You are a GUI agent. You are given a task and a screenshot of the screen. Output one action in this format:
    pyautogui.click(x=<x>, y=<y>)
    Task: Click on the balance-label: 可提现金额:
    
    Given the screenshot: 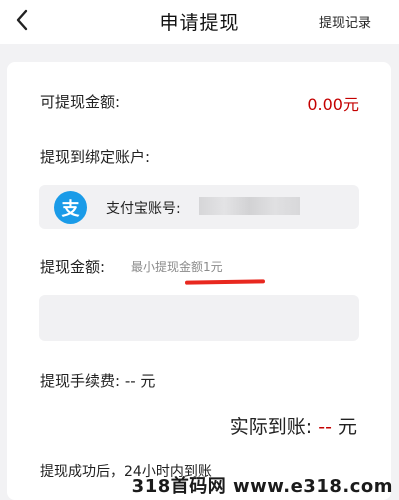 What is the action you would take?
    pyautogui.click(x=80, y=102)
    